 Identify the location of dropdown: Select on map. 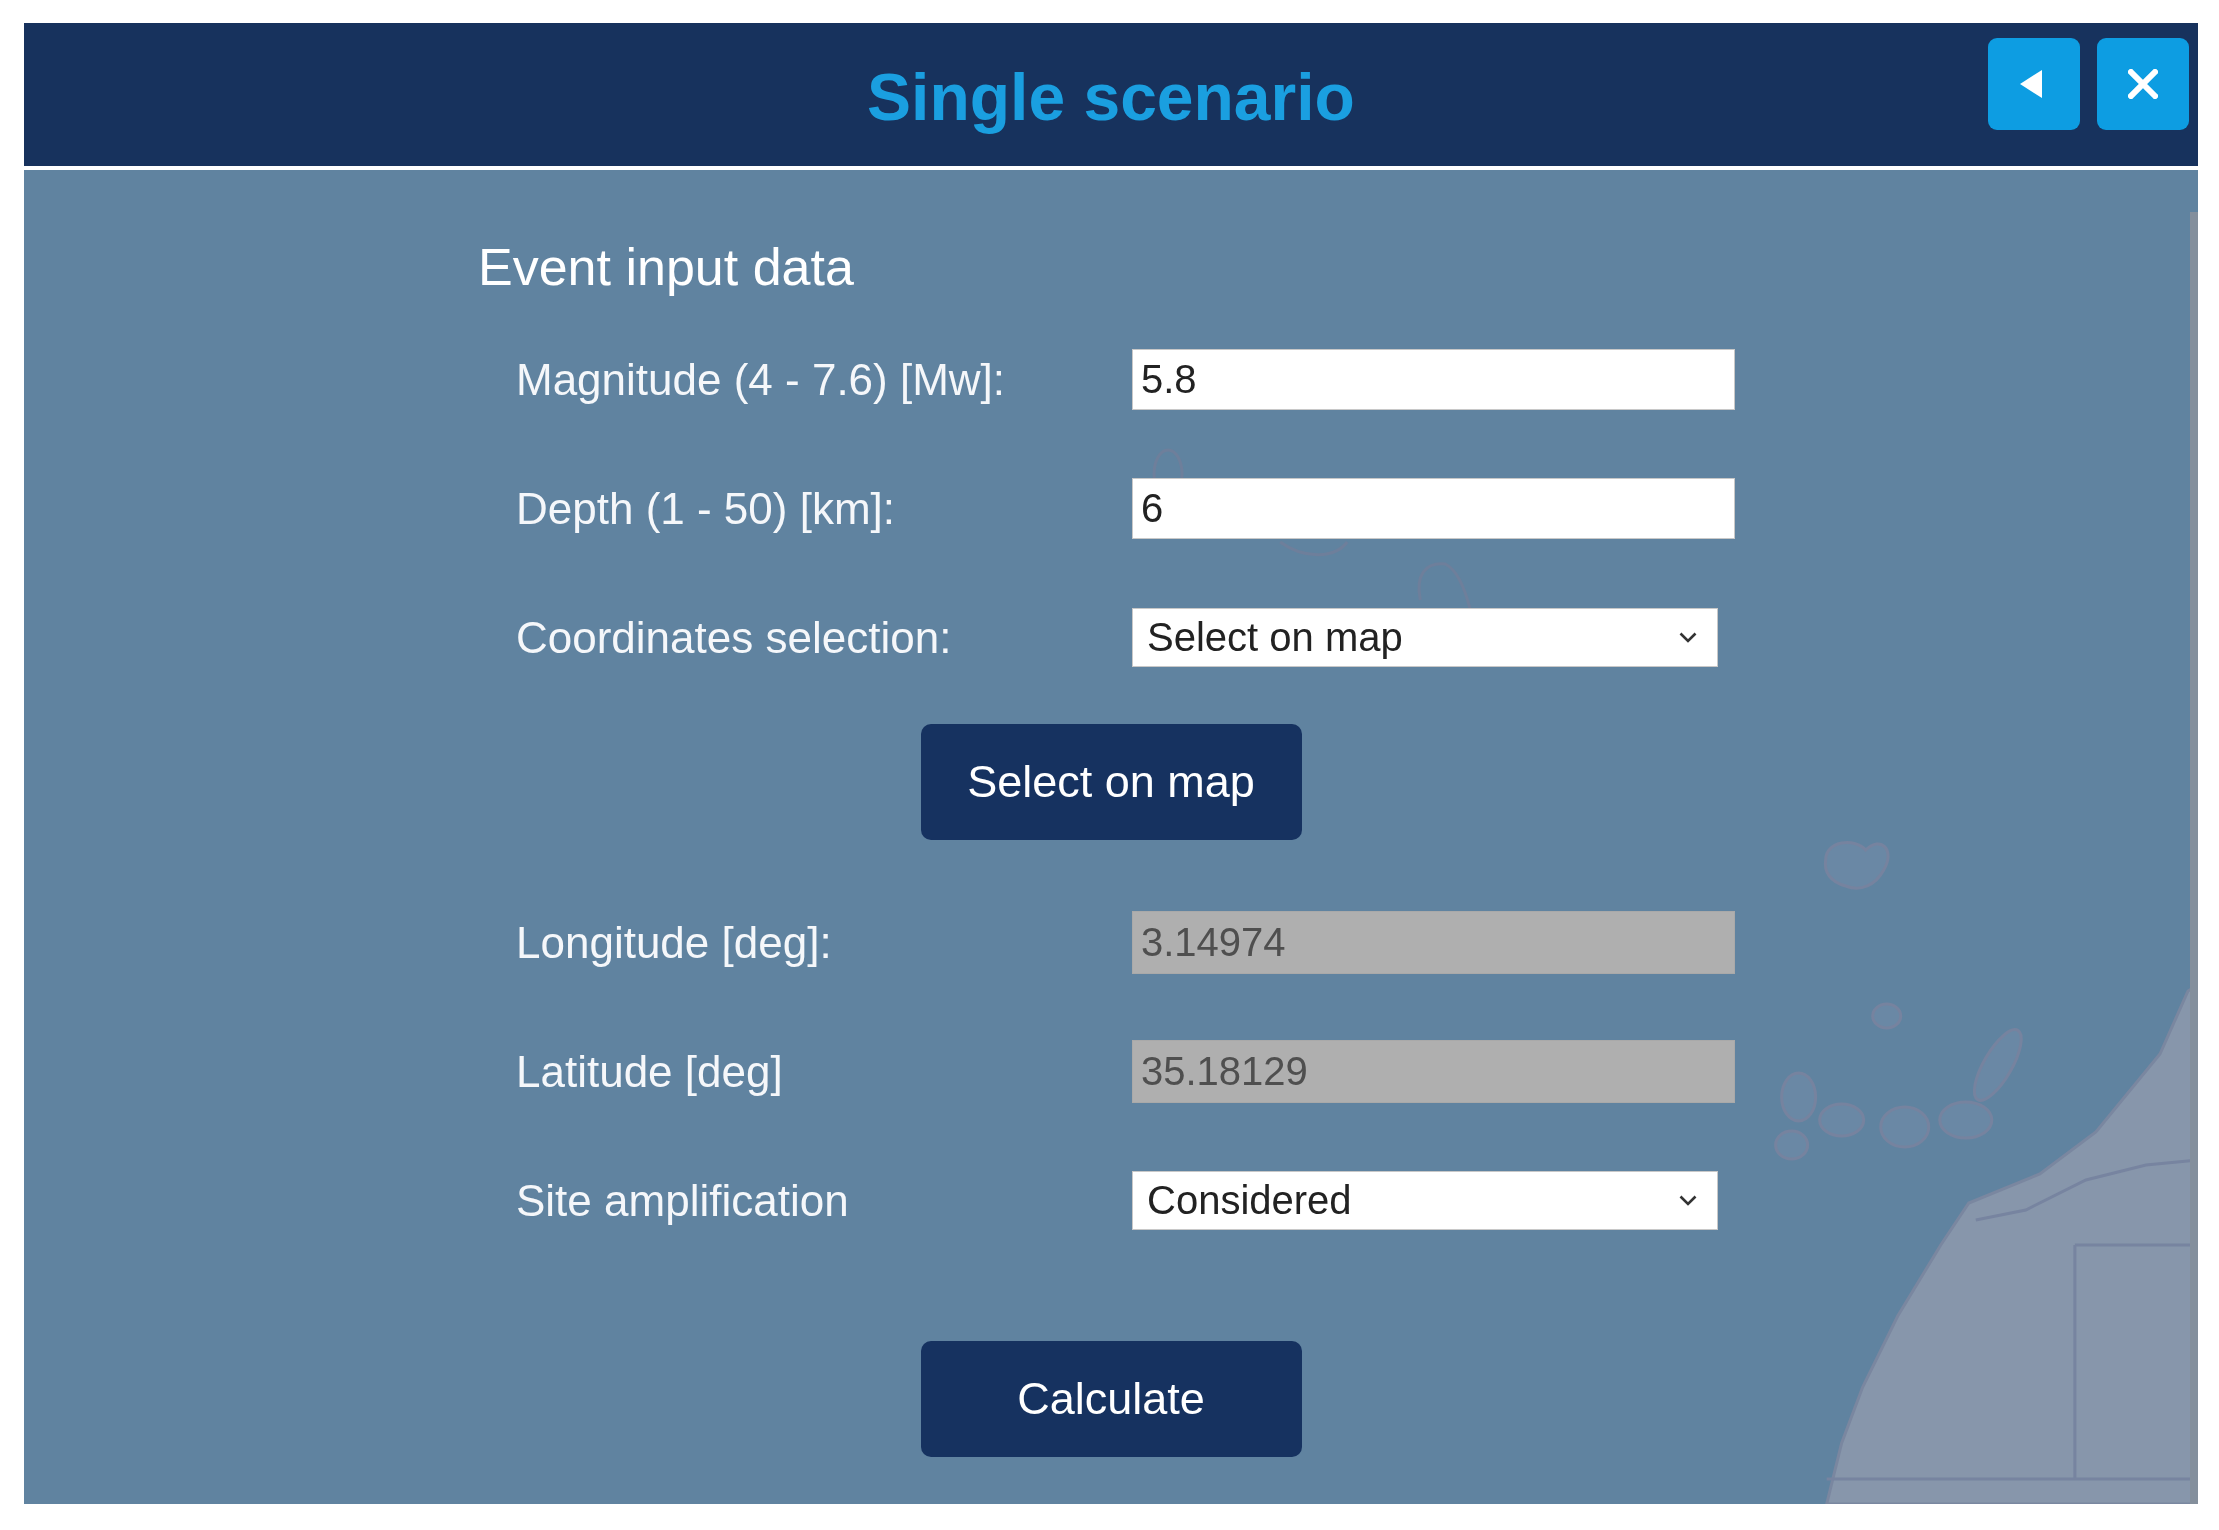
(1425, 637).